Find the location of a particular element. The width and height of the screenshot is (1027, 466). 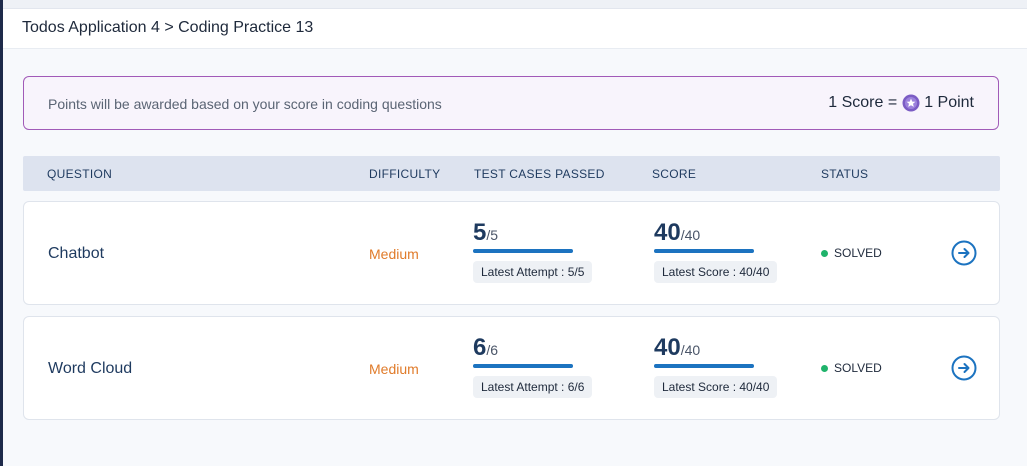

question-name: Chatbot is located at coordinates (76, 253).